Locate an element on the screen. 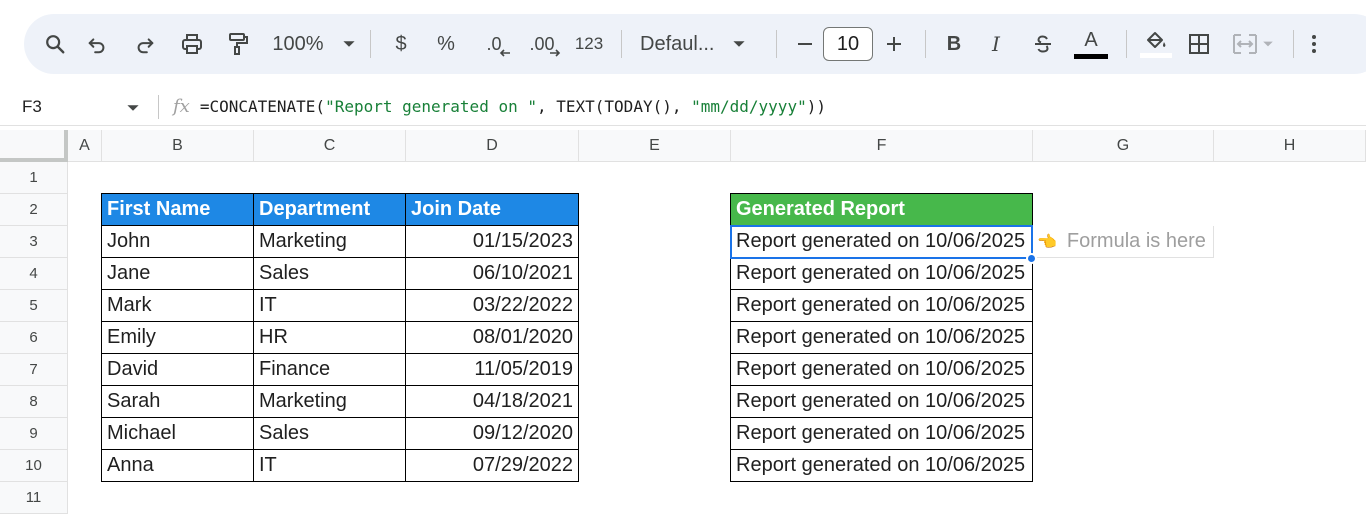 The height and width of the screenshot is (514, 1366). currency-format-button: $ is located at coordinates (401, 44).